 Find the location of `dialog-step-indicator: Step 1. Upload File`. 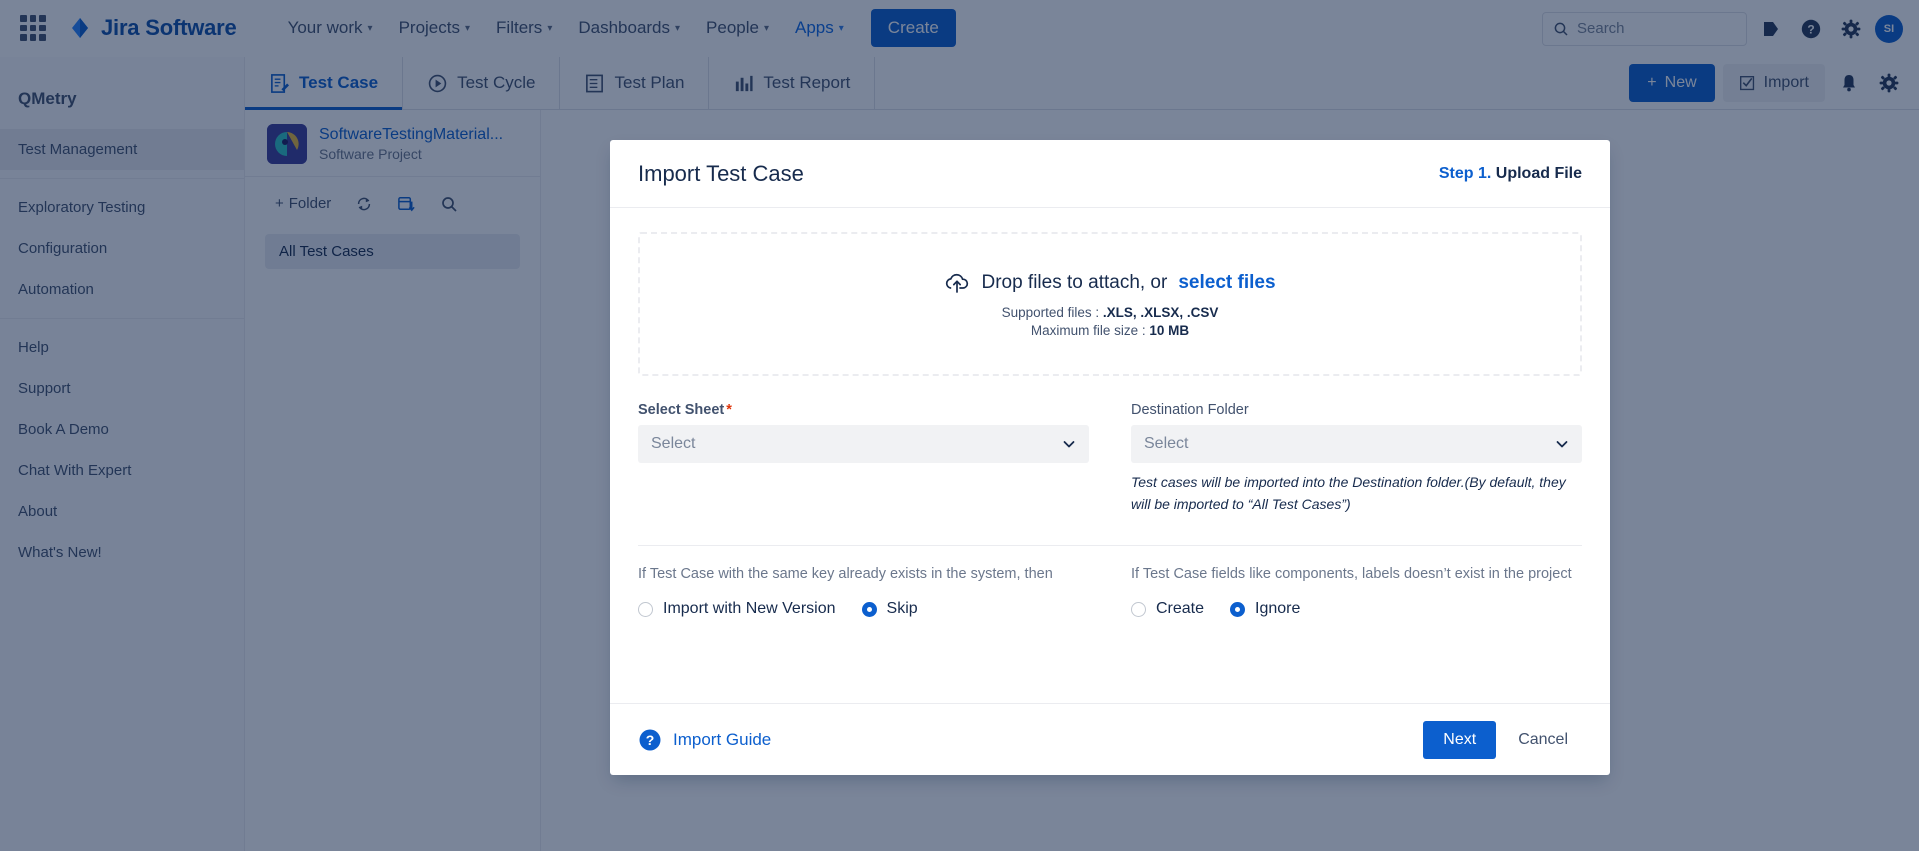

dialog-step-indicator: Step 1. Upload File is located at coordinates (1510, 174).